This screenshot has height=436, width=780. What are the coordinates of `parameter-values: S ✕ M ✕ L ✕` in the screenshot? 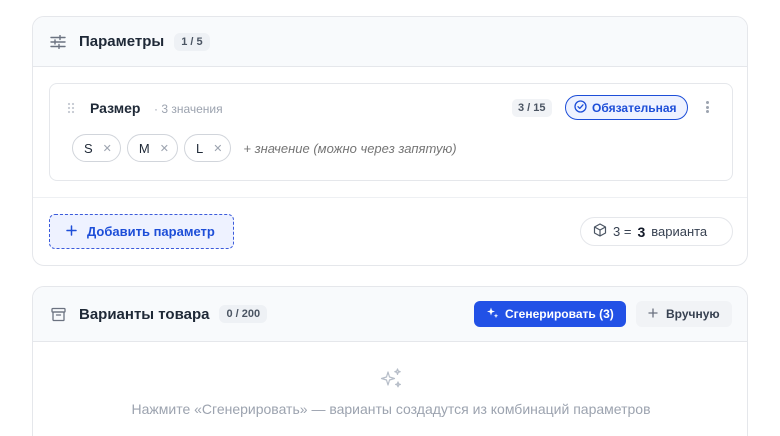 It's located at (288, 148).